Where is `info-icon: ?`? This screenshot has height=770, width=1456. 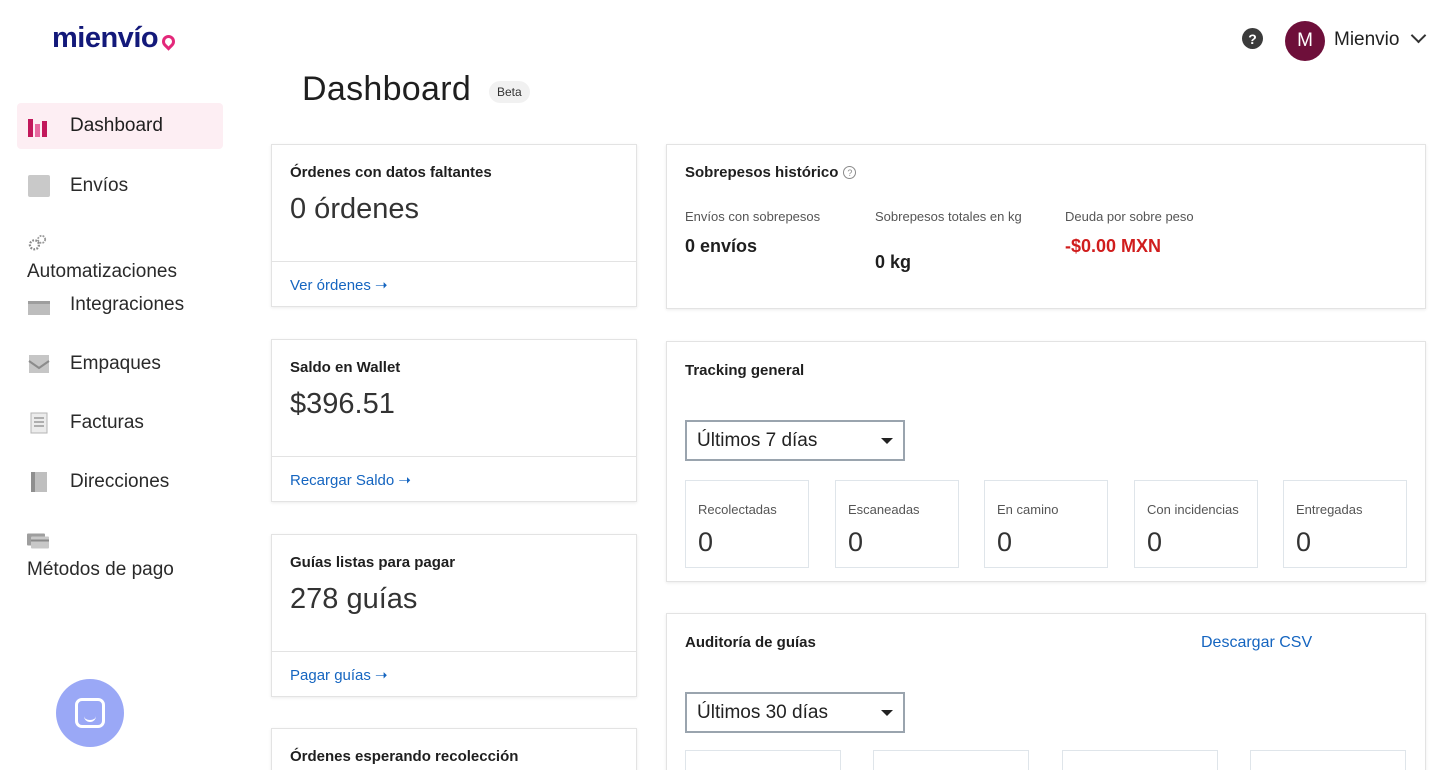
info-icon: ? is located at coordinates (850, 172).